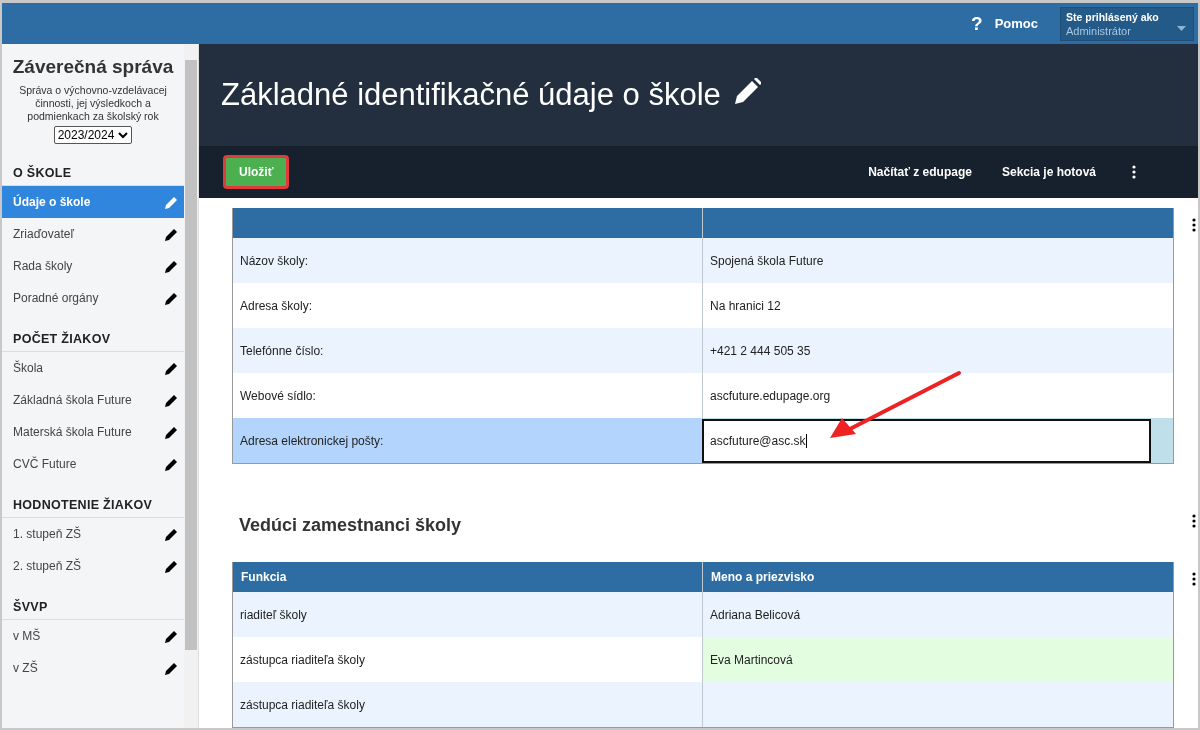 This screenshot has height=730, width=1200. Describe the element at coordinates (93, 266) in the screenshot. I see `sidebar-item: Rada školy` at that location.